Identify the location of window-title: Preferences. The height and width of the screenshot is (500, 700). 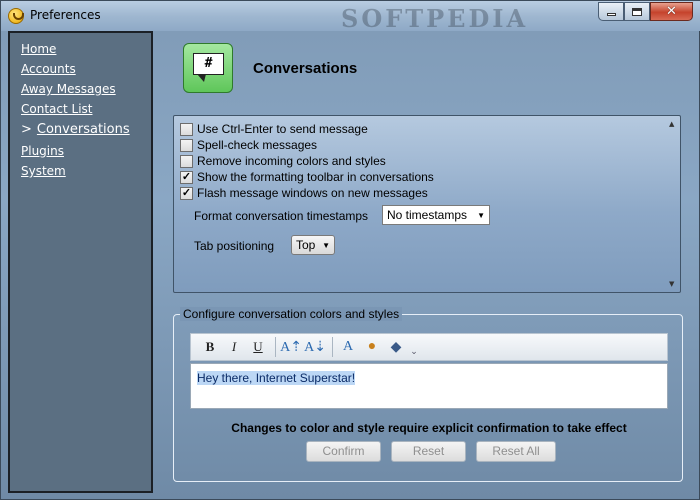
(65, 15).